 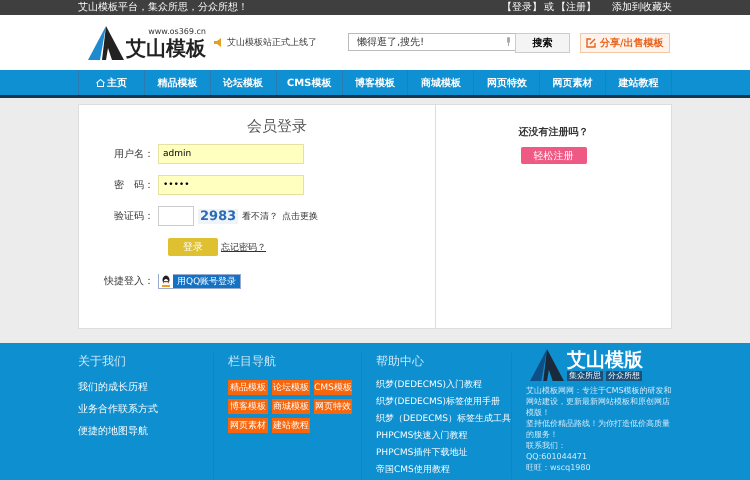 I want to click on username-label: 用户名：, so click(x=134, y=154).